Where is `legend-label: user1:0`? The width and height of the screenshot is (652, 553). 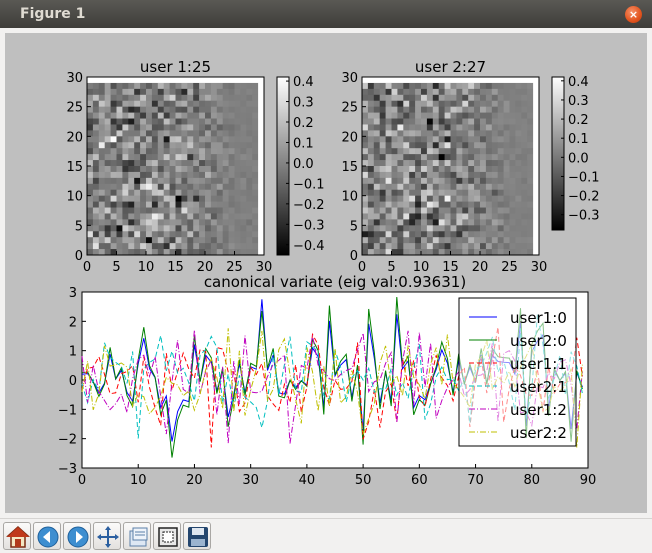
legend-label: user1:0 is located at coordinates (538, 318).